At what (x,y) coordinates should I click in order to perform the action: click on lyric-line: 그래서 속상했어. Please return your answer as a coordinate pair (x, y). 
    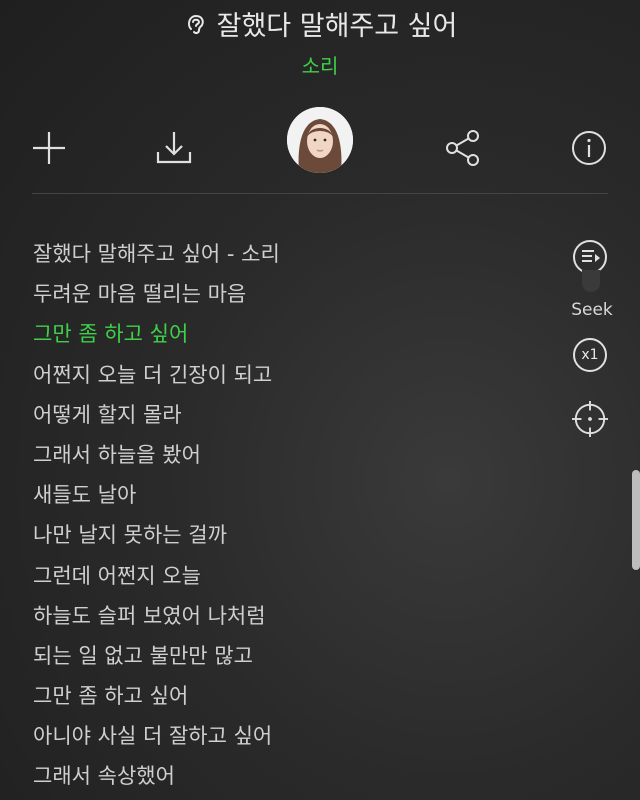
    Looking at the image, I should click on (293, 778).